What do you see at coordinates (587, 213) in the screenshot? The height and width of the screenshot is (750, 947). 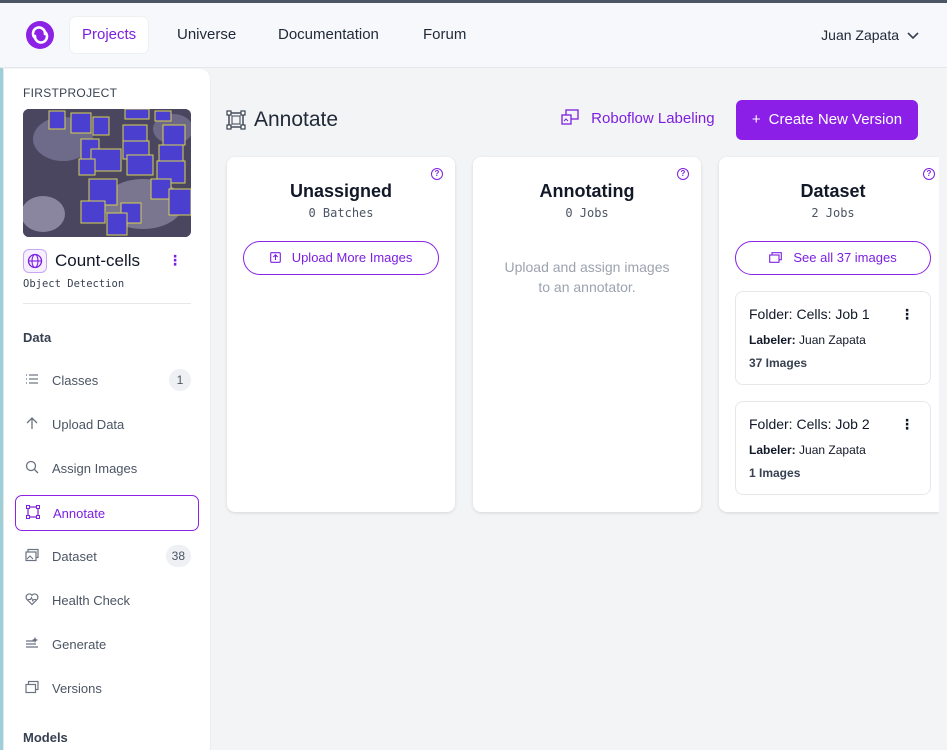 I see `column-subtitle: 0 Jobs` at bounding box center [587, 213].